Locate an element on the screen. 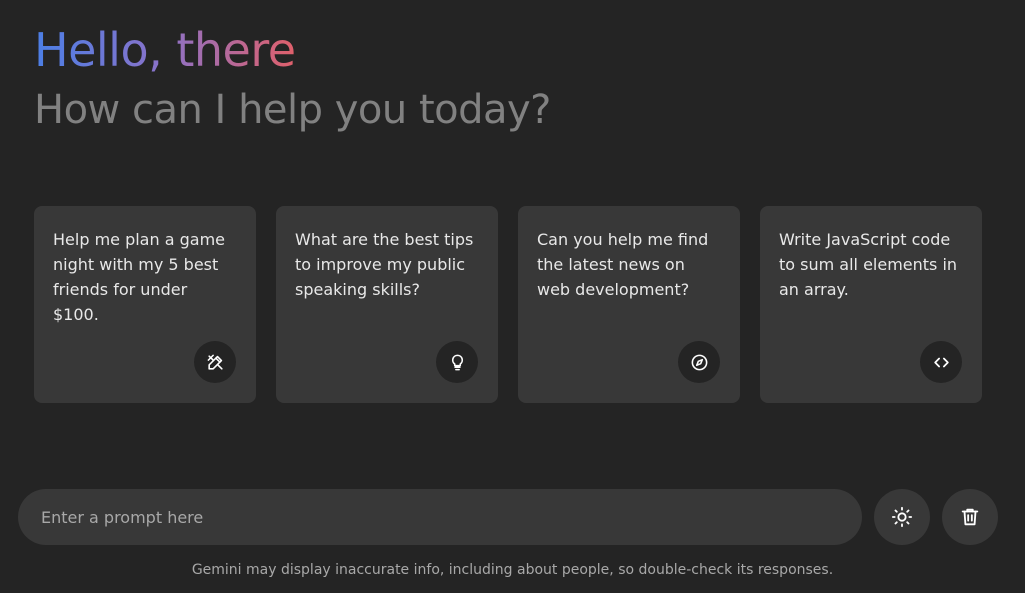  compass-icon is located at coordinates (699, 362).